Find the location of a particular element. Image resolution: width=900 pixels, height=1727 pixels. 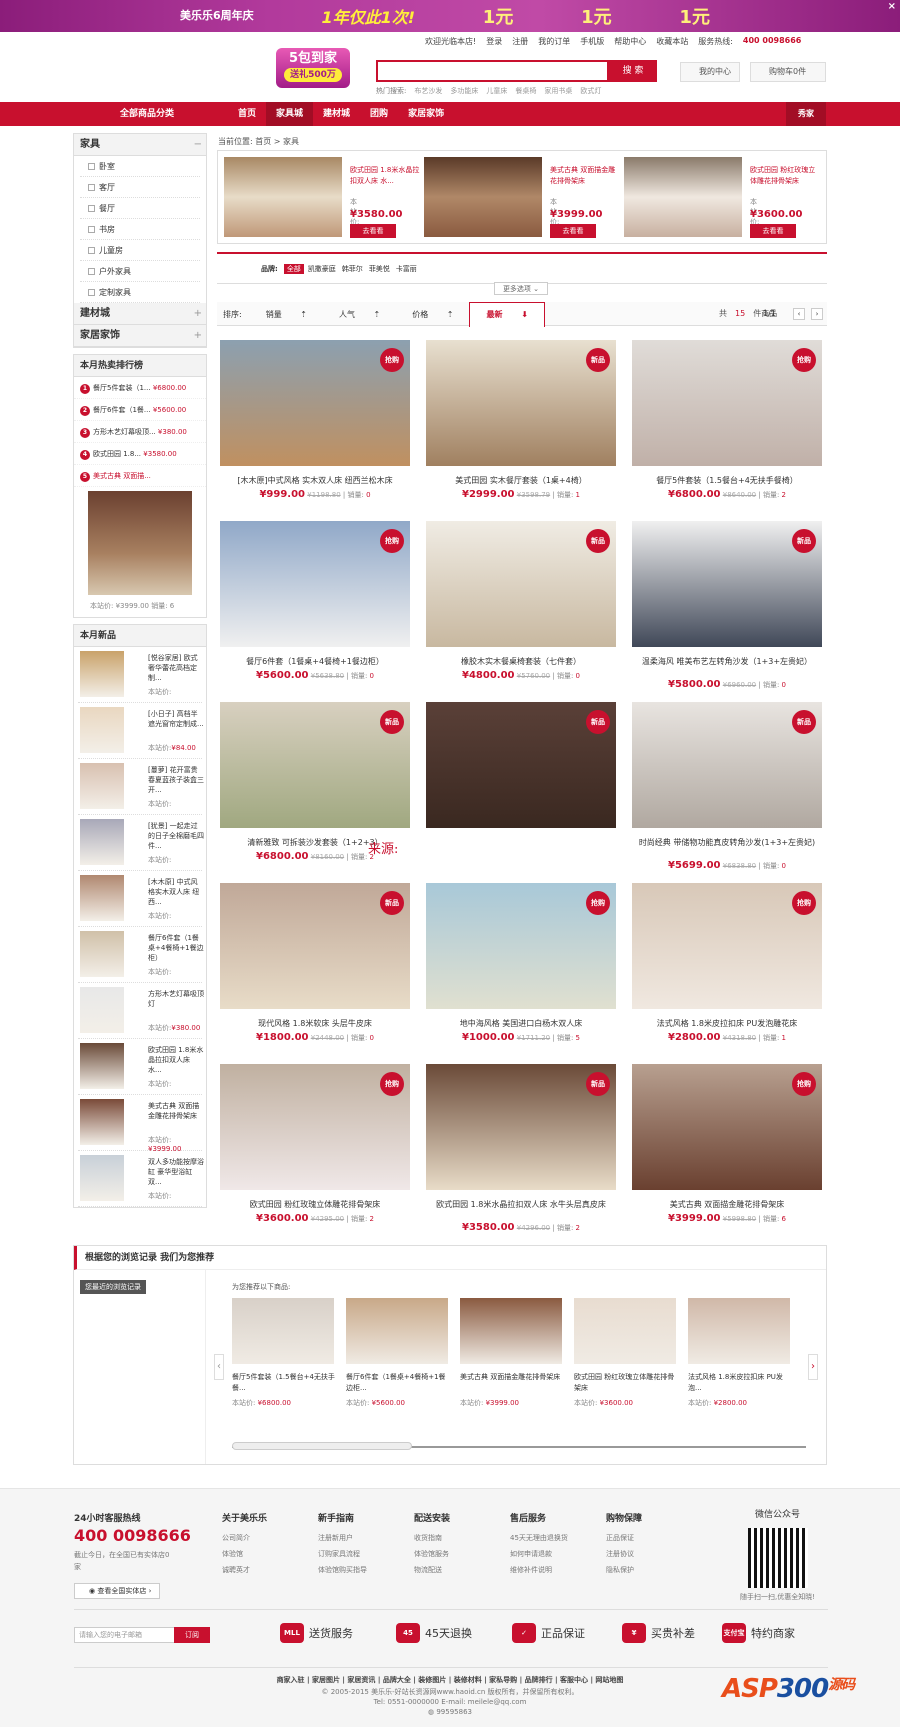

category-item: 儿童房 is located at coordinates (140, 250).